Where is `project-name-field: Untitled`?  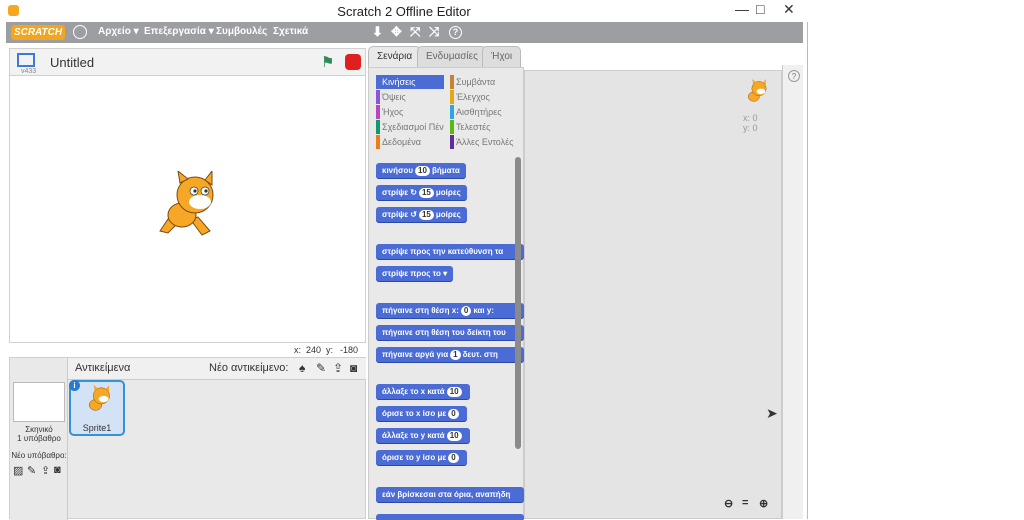 project-name-field: Untitled is located at coordinates (72, 62).